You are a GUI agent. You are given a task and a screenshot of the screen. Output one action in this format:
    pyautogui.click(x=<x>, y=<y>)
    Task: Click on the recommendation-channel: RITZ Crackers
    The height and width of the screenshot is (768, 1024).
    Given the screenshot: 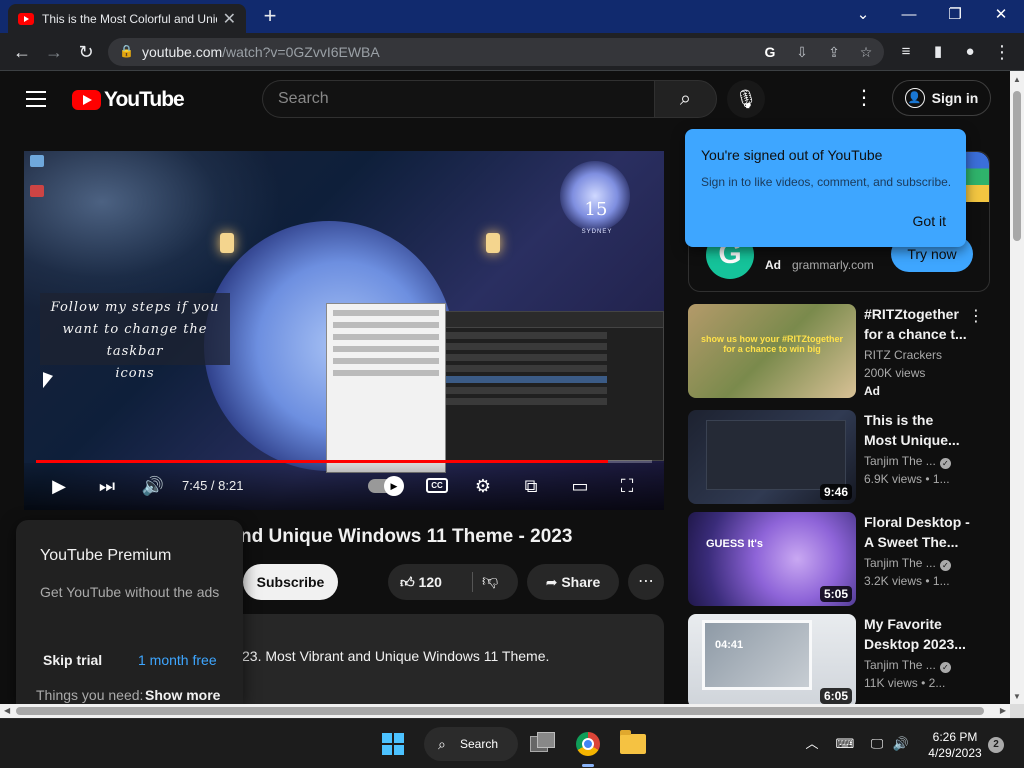 What is the action you would take?
    pyautogui.click(x=903, y=355)
    